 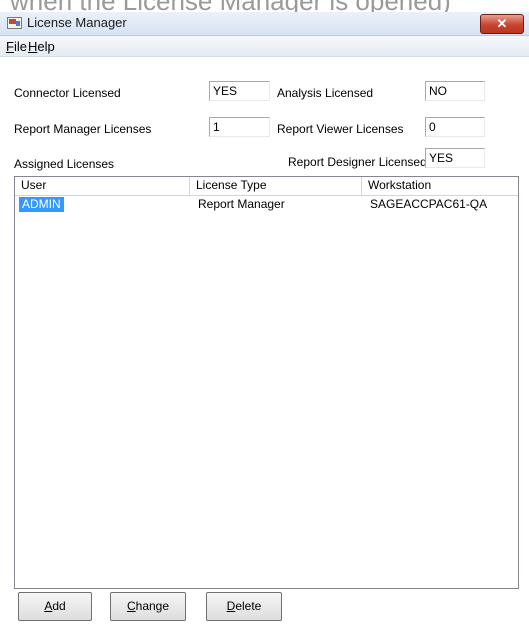 I want to click on assigned-licenses-label: Assigned Licenses, so click(x=64, y=164).